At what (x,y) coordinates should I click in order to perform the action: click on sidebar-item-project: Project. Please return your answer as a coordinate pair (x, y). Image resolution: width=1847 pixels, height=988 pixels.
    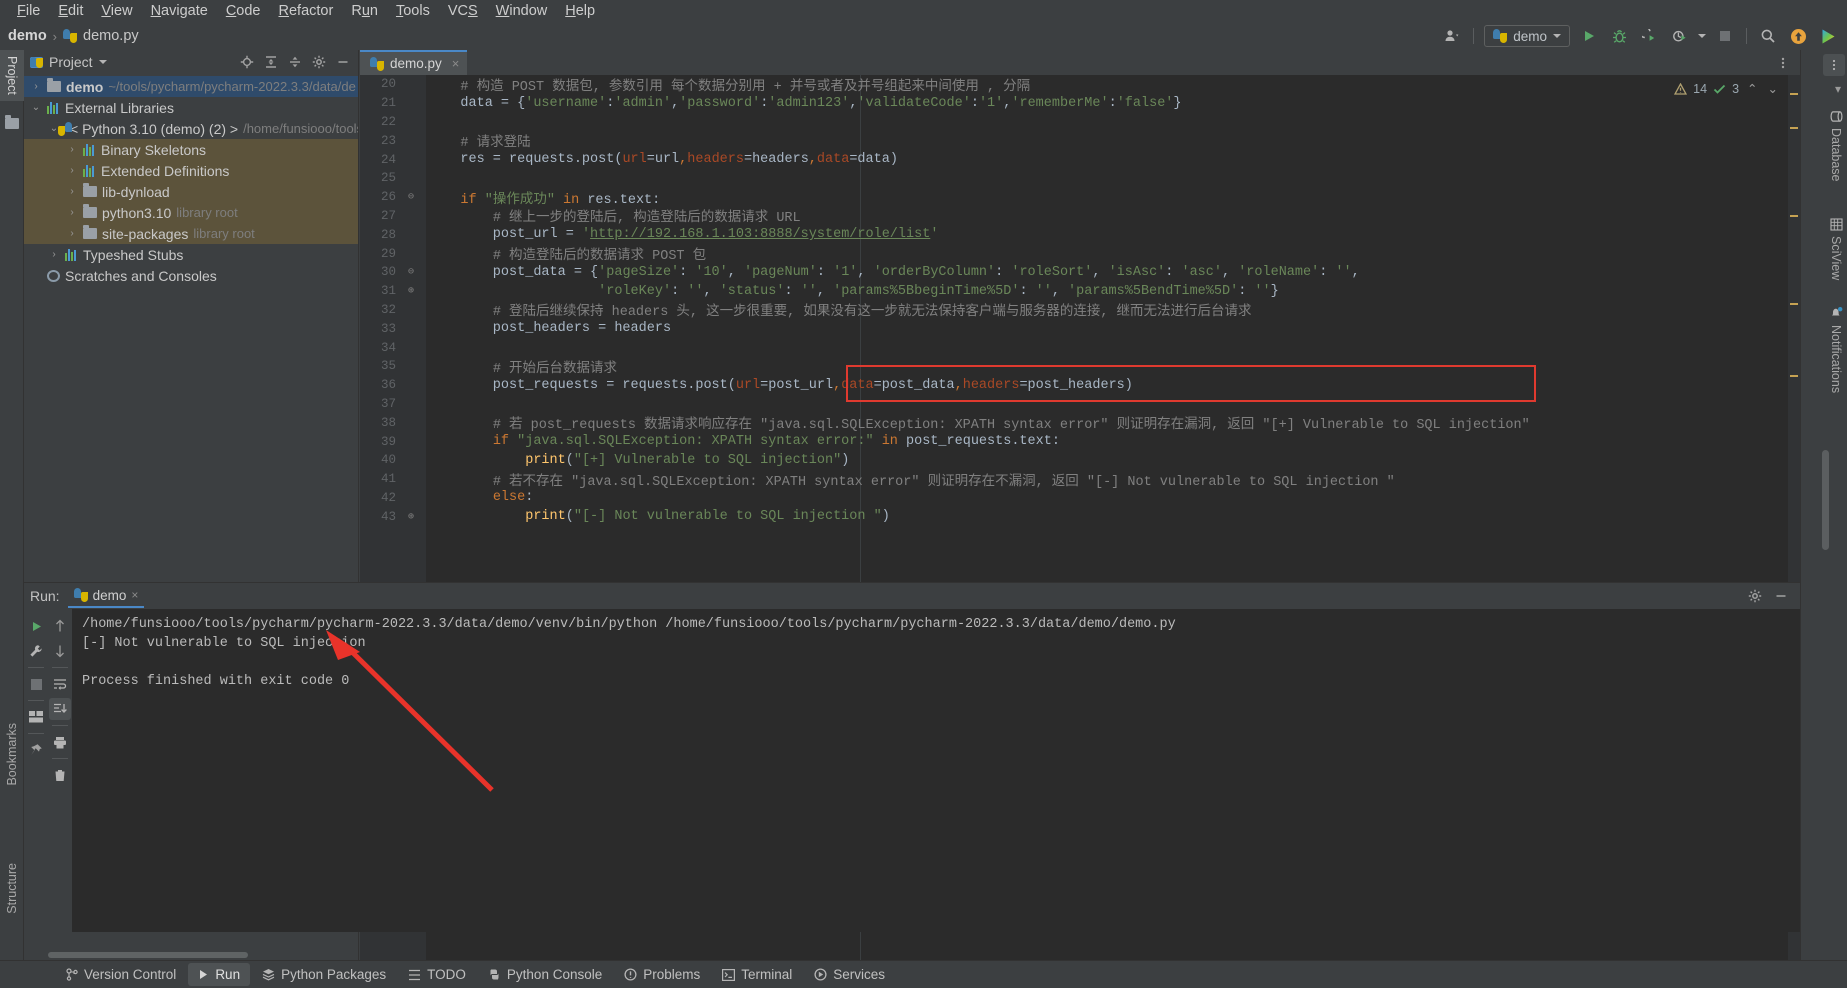
    Looking at the image, I should click on (12, 75).